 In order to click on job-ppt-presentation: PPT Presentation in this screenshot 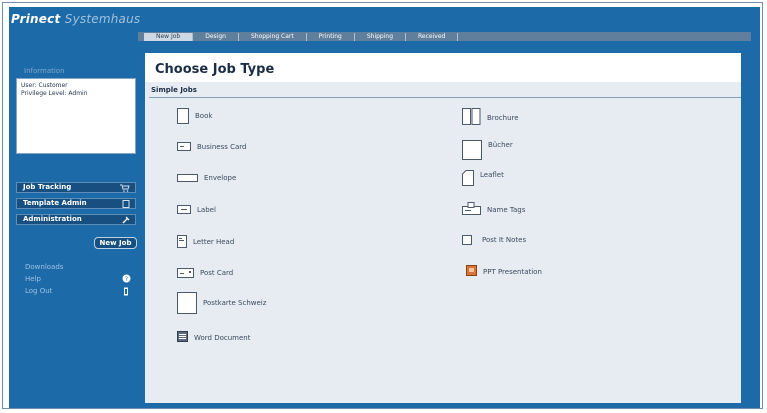, I will do `click(504, 271)`.